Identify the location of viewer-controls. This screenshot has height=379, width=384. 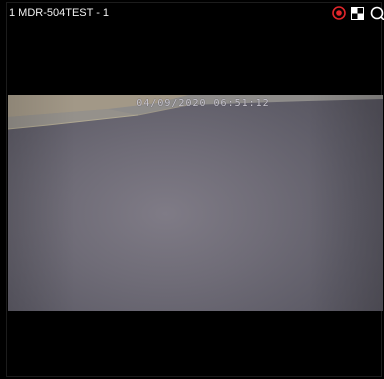
(357, 13).